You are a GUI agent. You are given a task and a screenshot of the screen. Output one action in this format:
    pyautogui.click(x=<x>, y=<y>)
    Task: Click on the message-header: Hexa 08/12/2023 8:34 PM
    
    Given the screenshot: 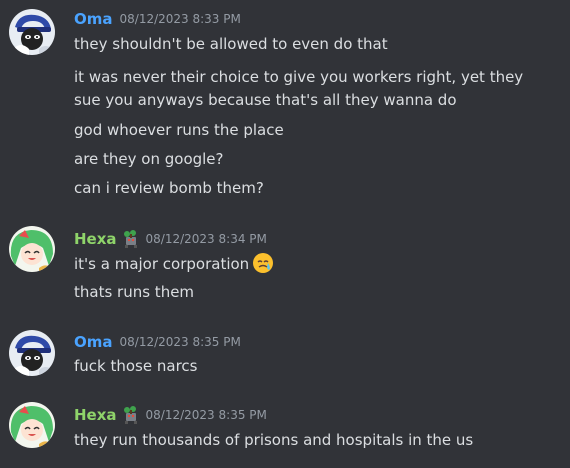 What is the action you would take?
    pyautogui.click(x=170, y=239)
    